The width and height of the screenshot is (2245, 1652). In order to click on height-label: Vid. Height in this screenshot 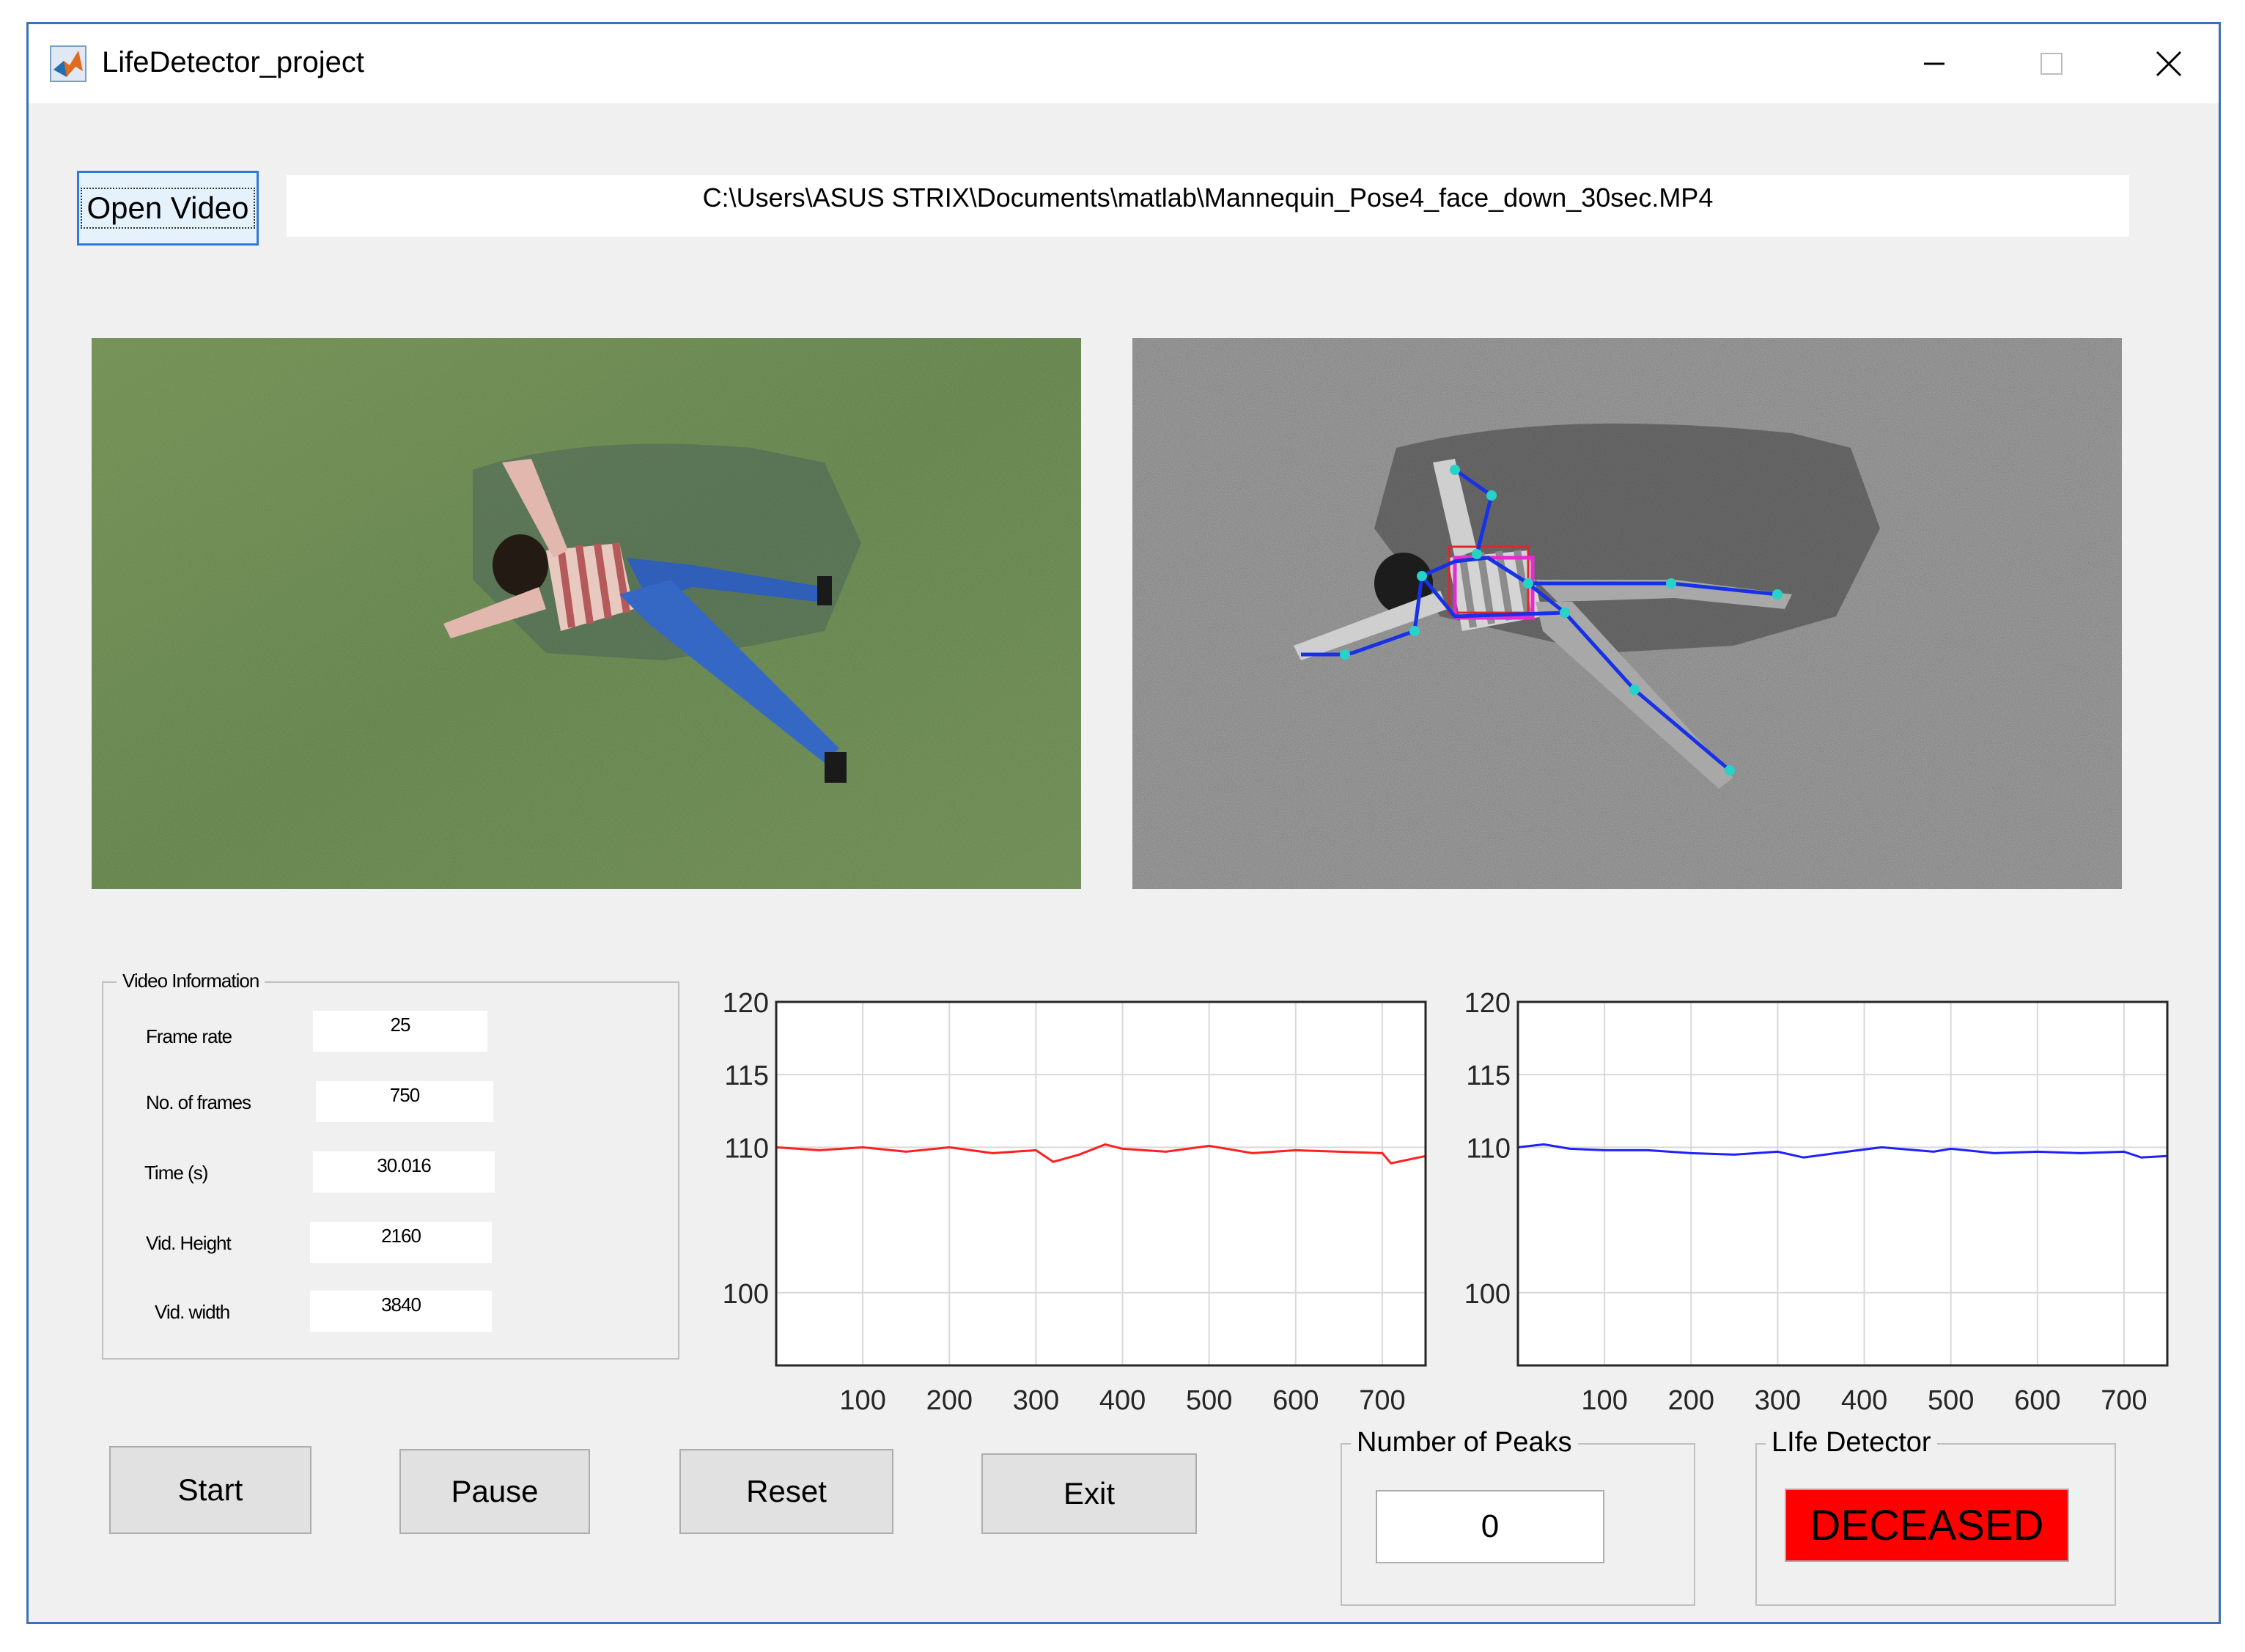, I will do `click(189, 1243)`.